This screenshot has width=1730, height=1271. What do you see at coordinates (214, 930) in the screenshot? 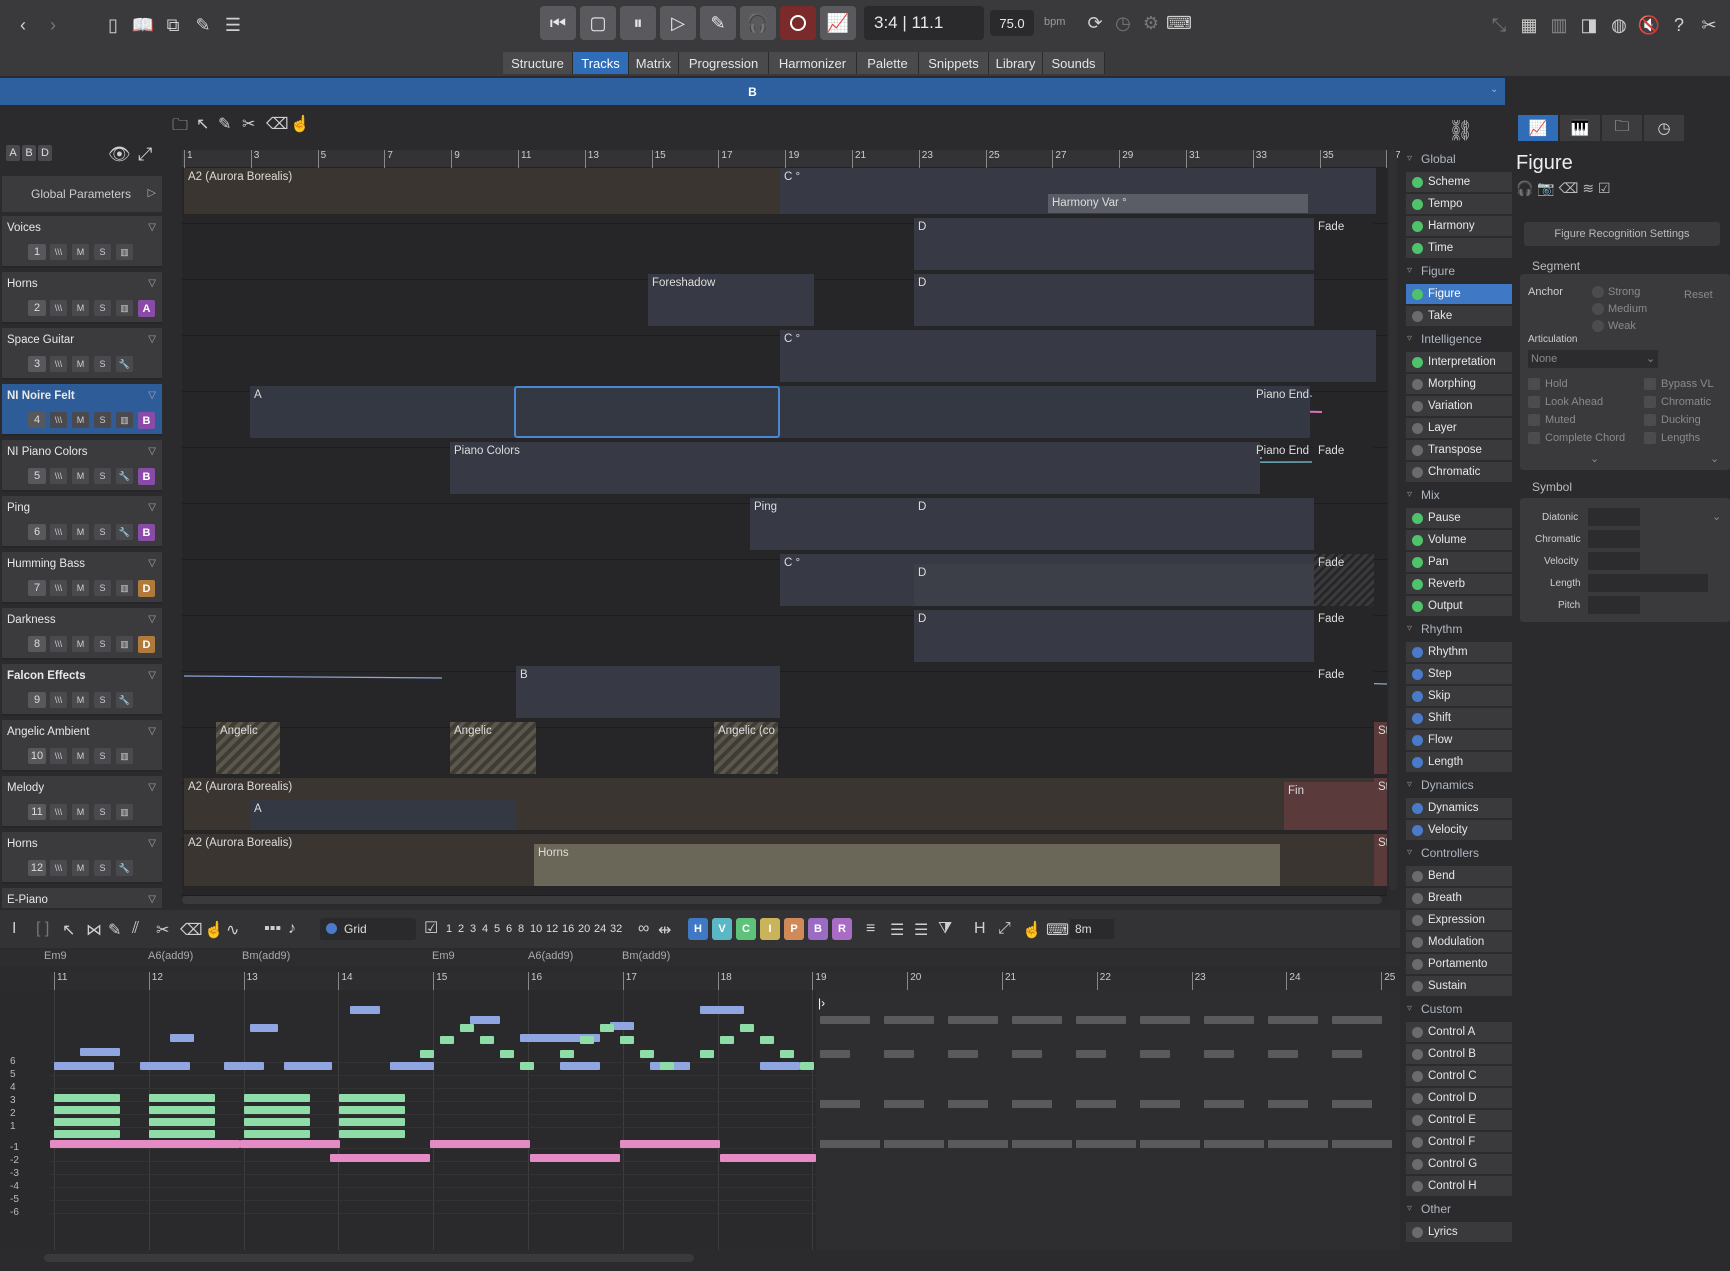
I see `hand-icon: ☝` at bounding box center [214, 930].